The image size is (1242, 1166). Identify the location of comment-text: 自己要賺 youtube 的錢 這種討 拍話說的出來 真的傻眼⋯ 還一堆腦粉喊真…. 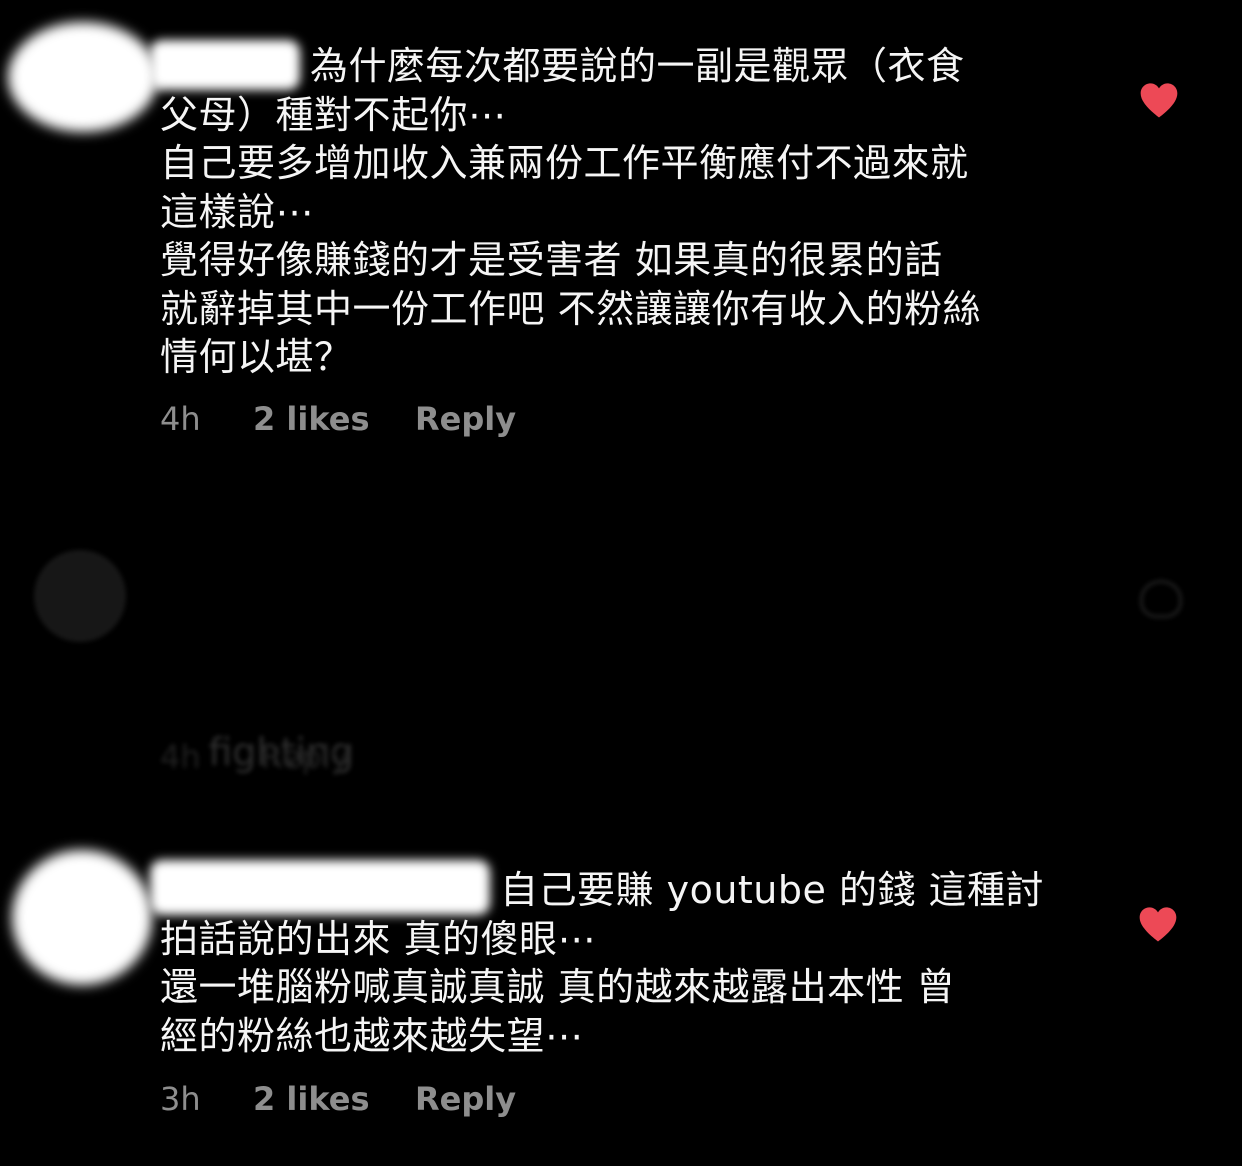
(602, 963).